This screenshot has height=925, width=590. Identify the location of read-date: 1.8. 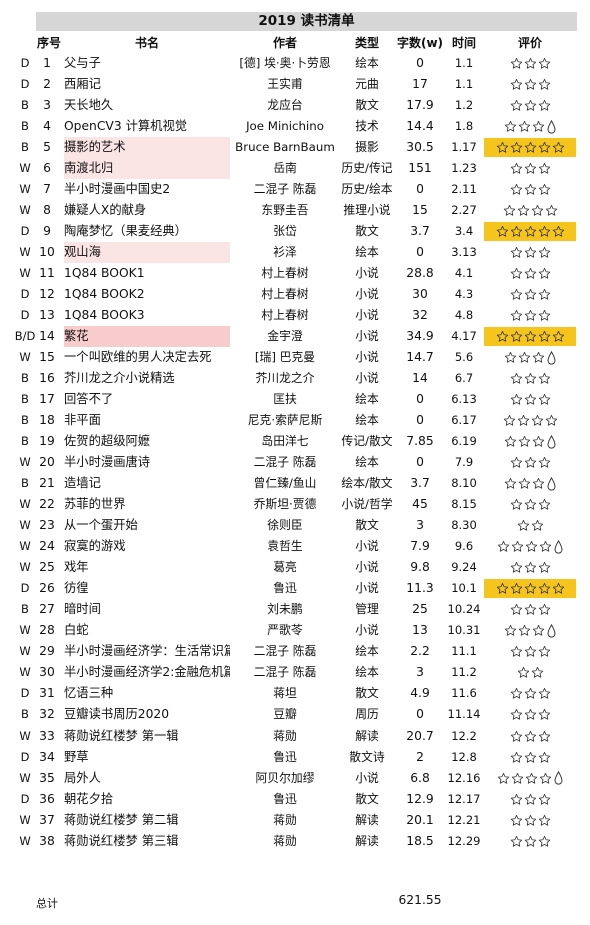
(464, 126).